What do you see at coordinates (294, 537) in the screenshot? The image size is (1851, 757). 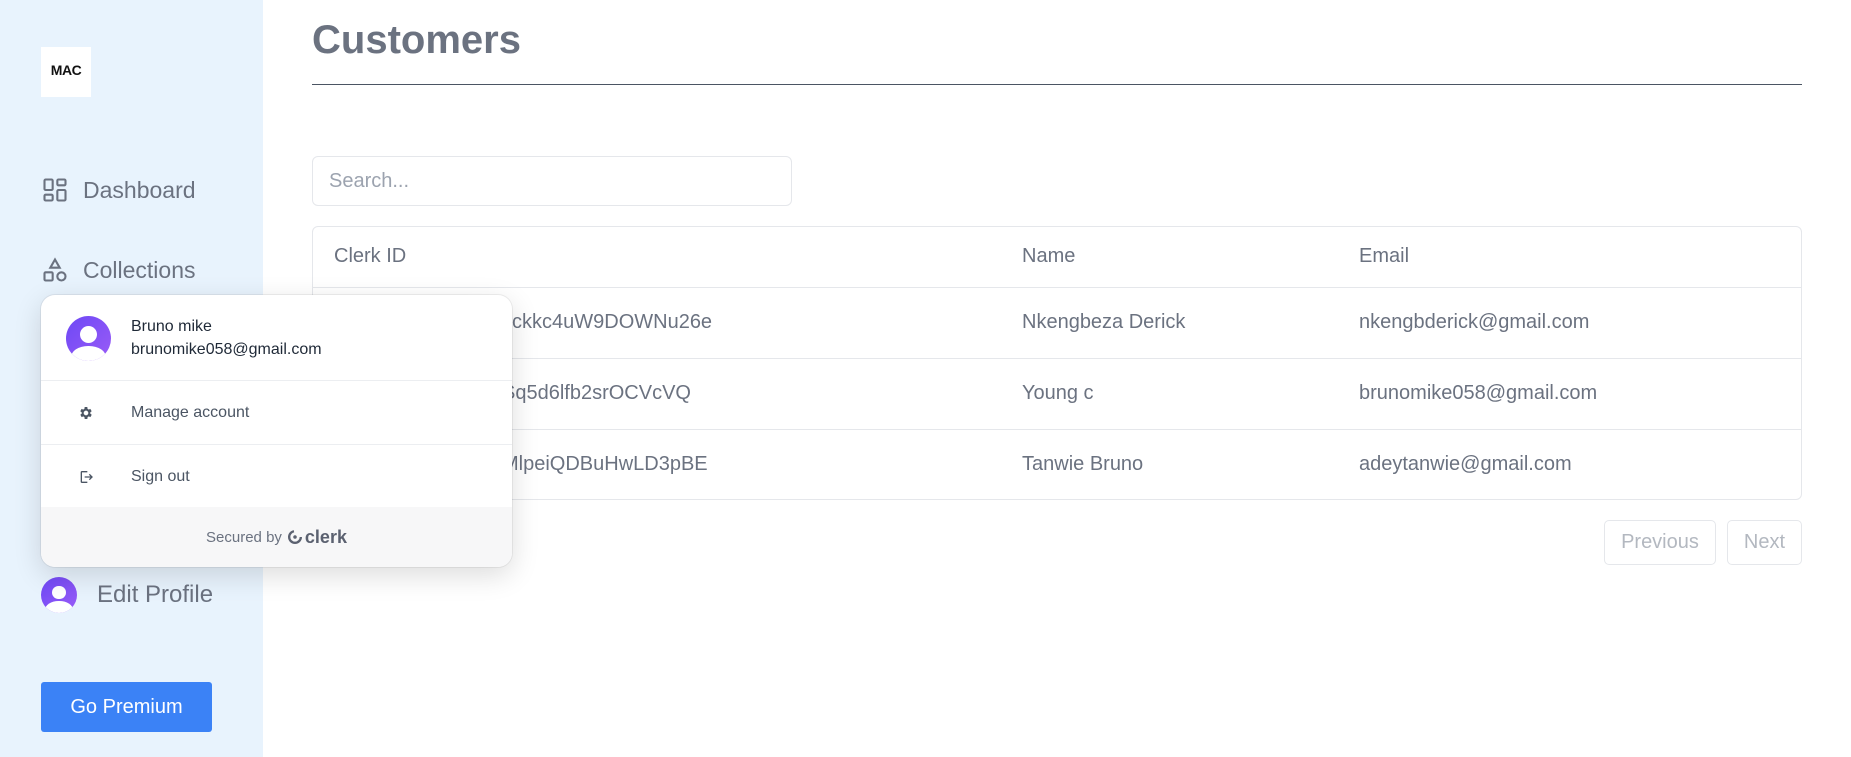 I see `clerk-icon` at bounding box center [294, 537].